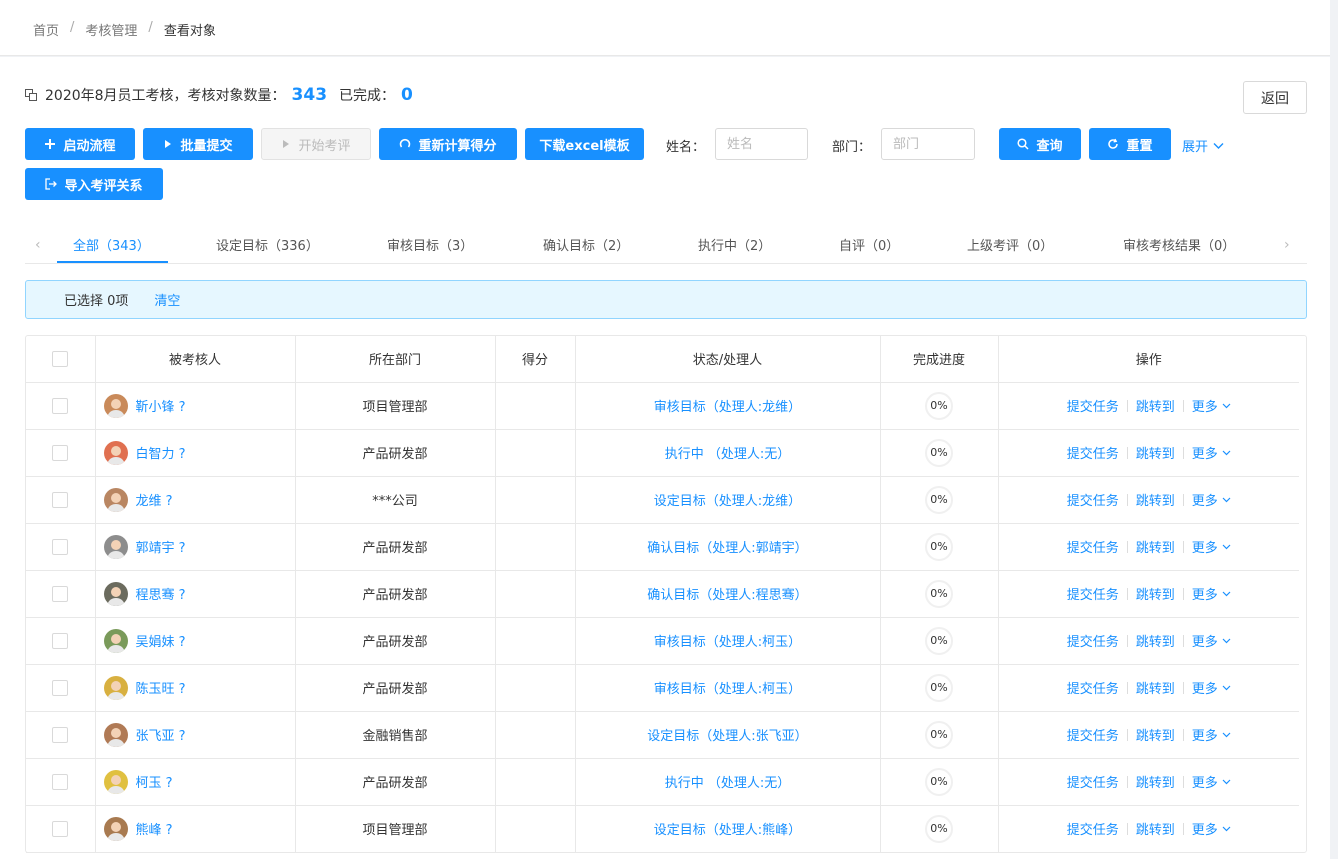 This screenshot has width=1338, height=859. What do you see at coordinates (94, 184) in the screenshot?
I see `import-relations-button: 导入考评关系` at bounding box center [94, 184].